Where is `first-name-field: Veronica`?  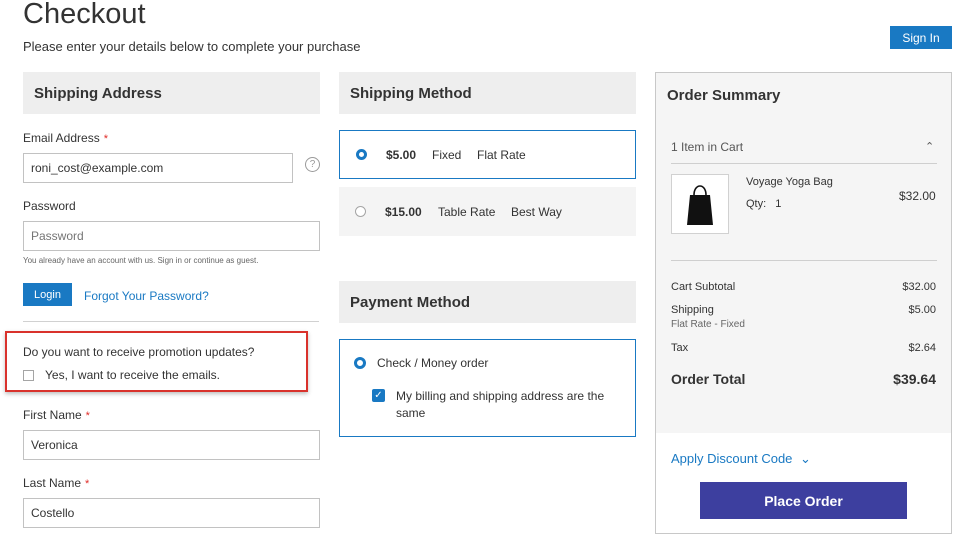
first-name-field: Veronica is located at coordinates (171, 445).